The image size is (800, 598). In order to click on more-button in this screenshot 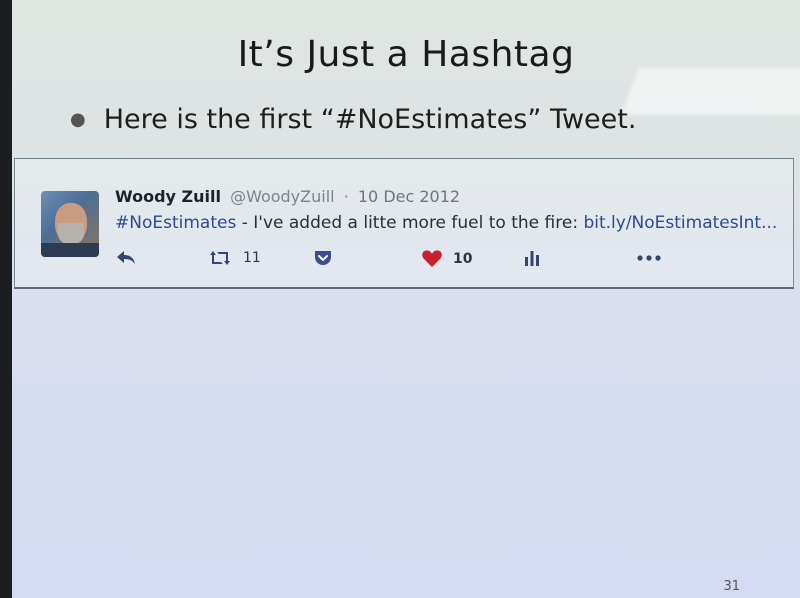, I will do `click(649, 258)`.